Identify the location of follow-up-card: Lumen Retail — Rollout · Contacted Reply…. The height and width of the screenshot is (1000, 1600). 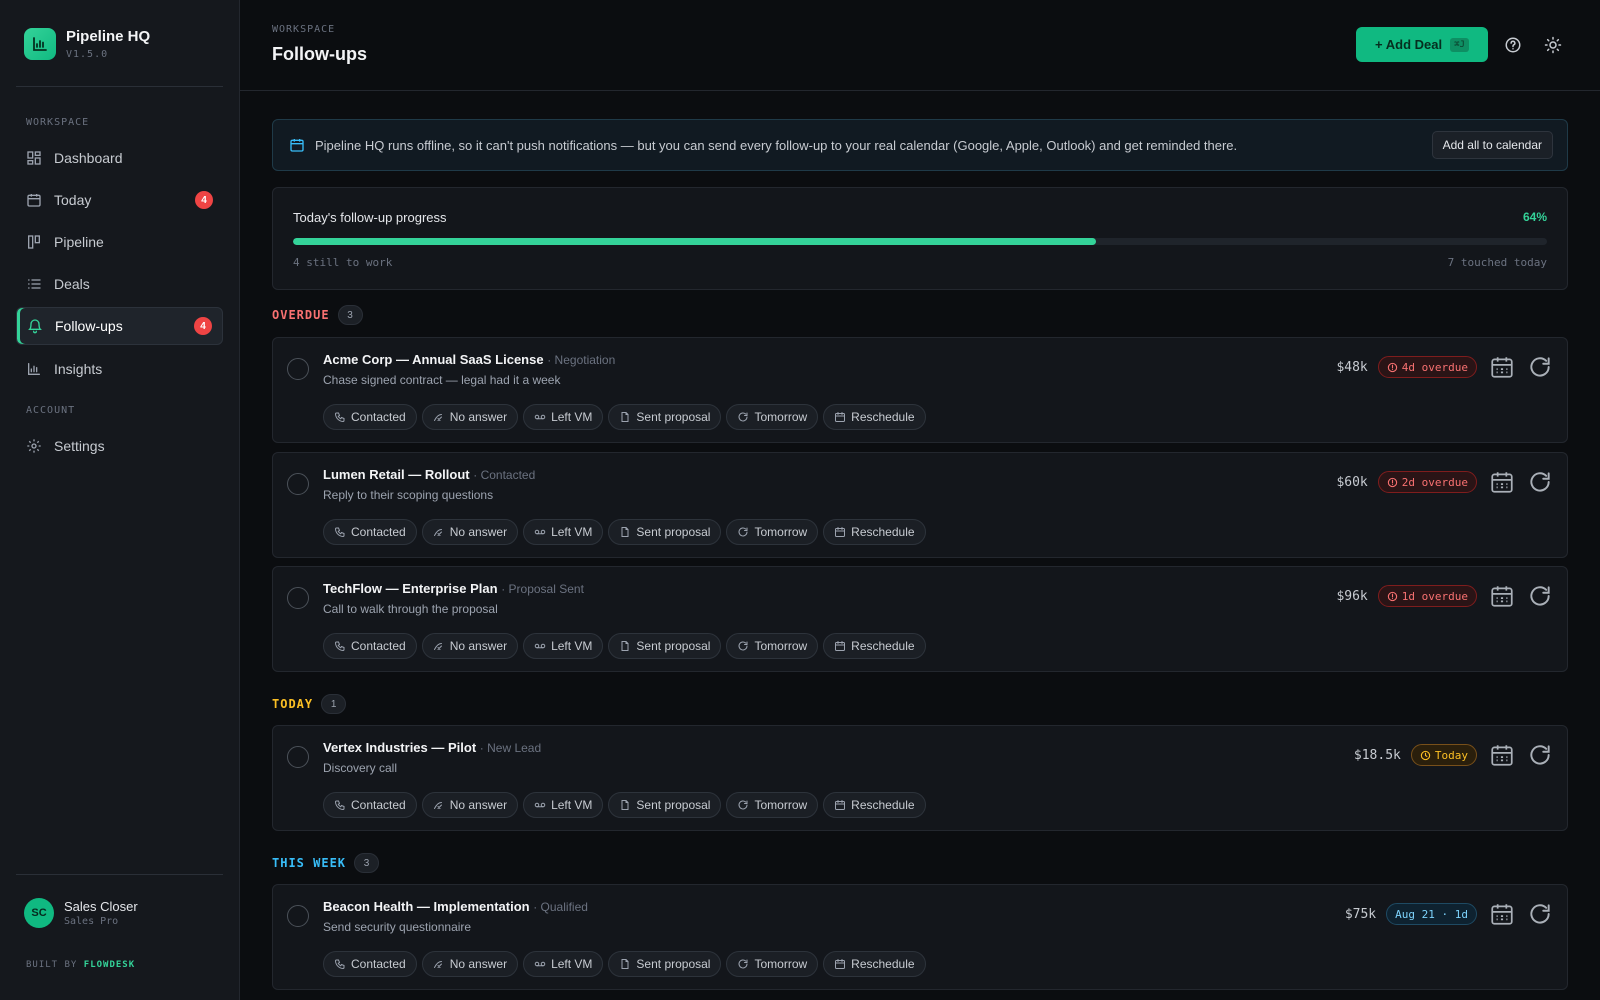
(920, 505).